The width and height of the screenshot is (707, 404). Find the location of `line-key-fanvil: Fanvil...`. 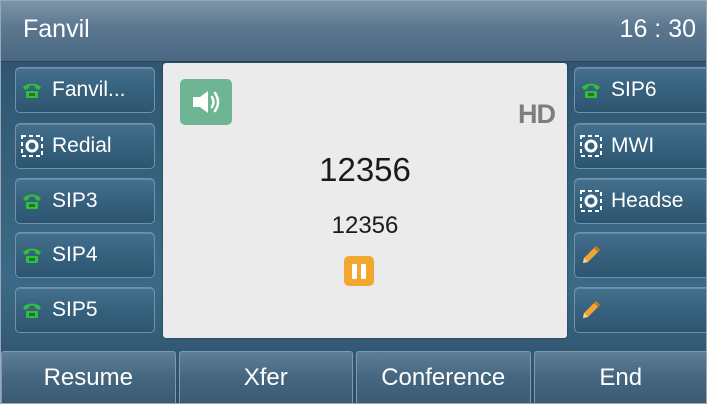

line-key-fanvil: Fanvil... is located at coordinates (85, 90).